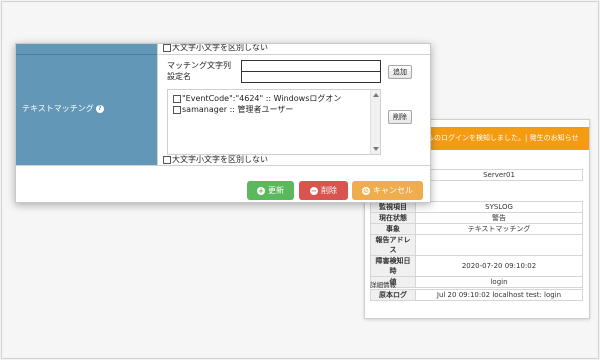  I want to click on detail-value: Jul 20 09:10:02 localhost test: login, so click(499, 295).